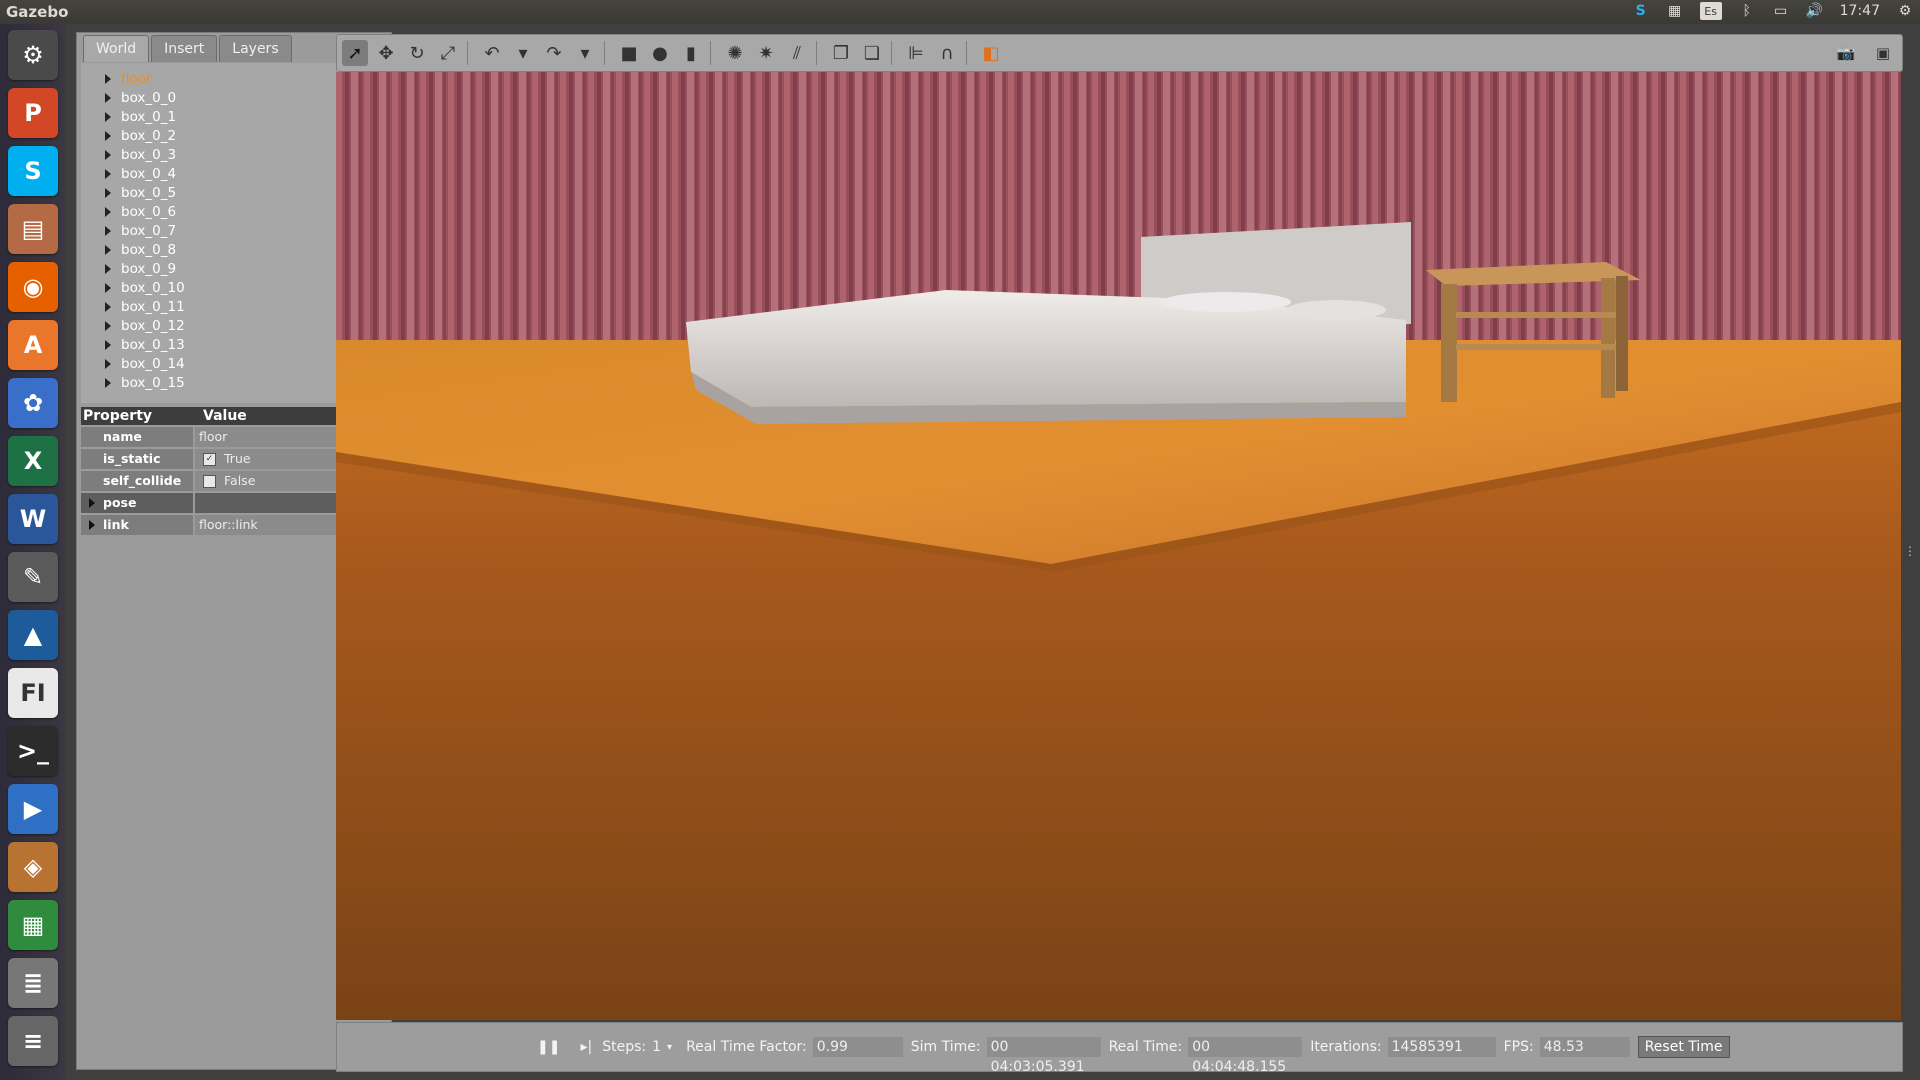 The height and width of the screenshot is (1080, 1920). I want to click on rotate-mode-icon: ↻, so click(417, 53).